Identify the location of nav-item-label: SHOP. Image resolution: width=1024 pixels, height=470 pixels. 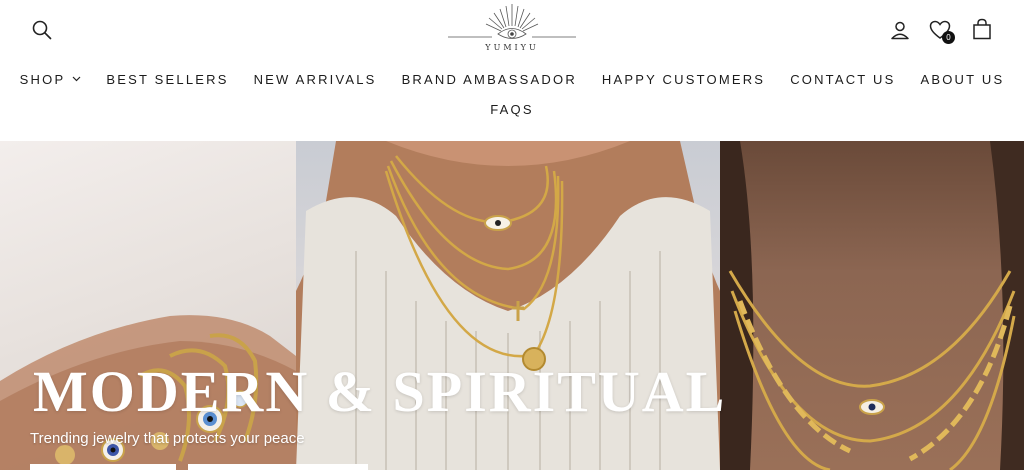
(42, 79).